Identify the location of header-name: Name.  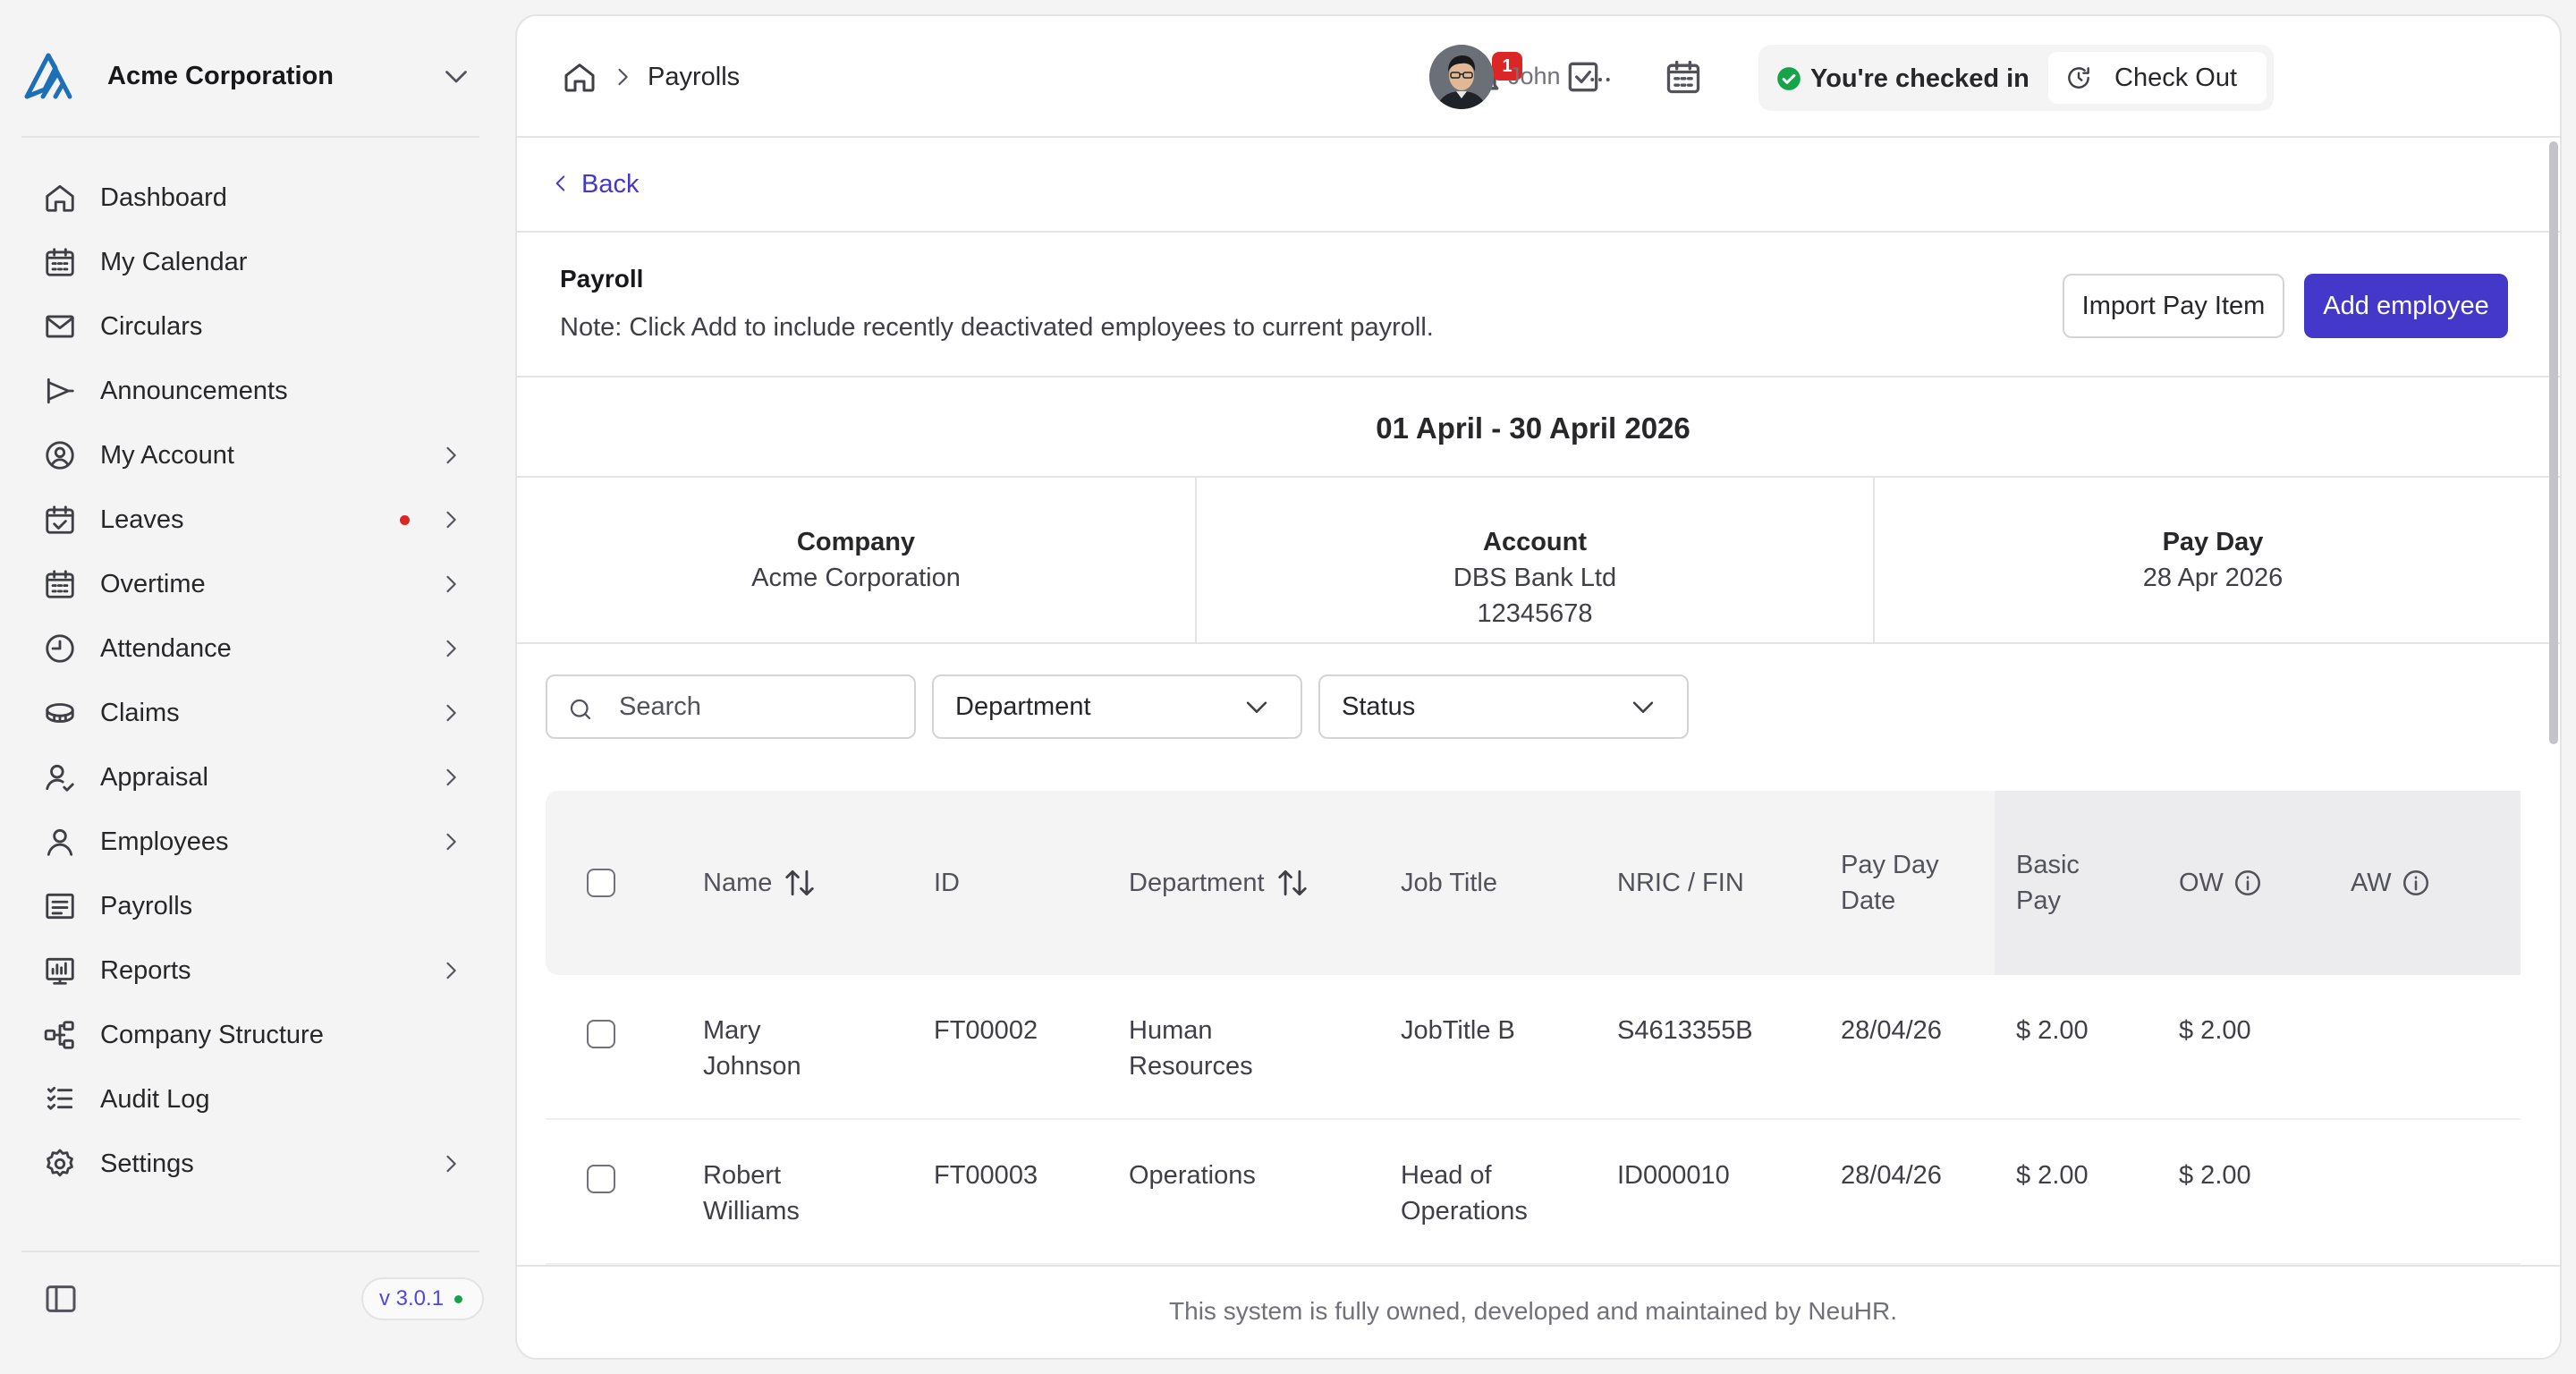
(760, 883).